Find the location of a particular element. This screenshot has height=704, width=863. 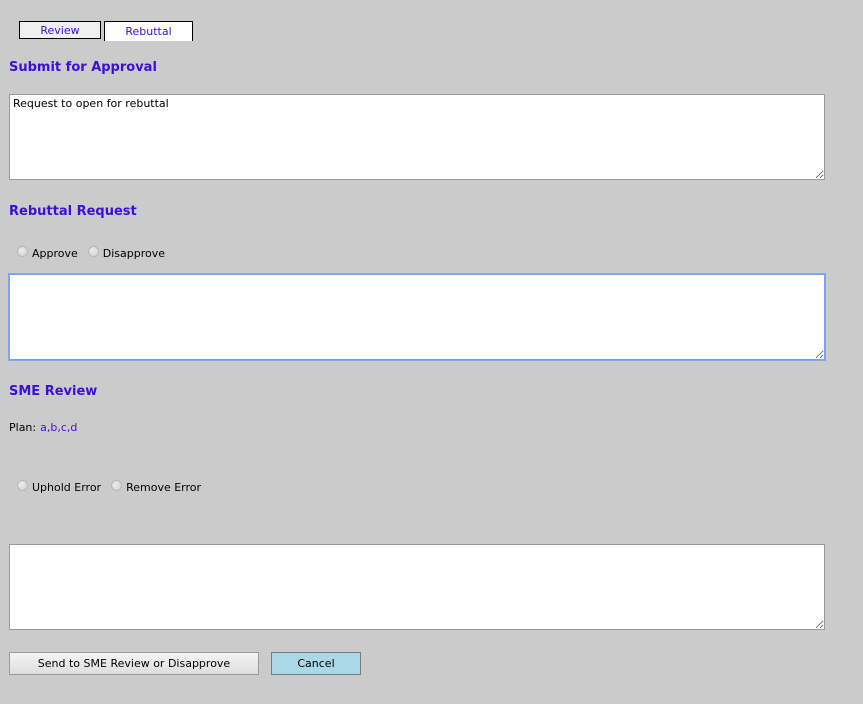

rebuttal-request-heading: Rebuttal Request is located at coordinates (73, 211).